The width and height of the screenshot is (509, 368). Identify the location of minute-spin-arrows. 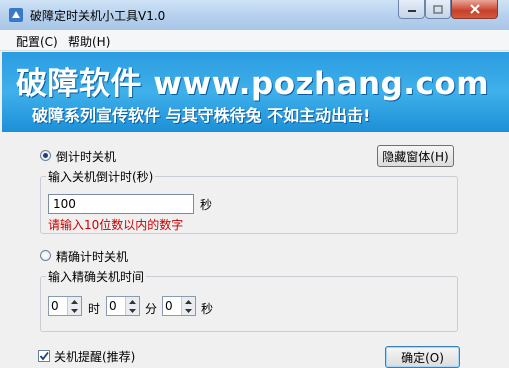
(132, 306).